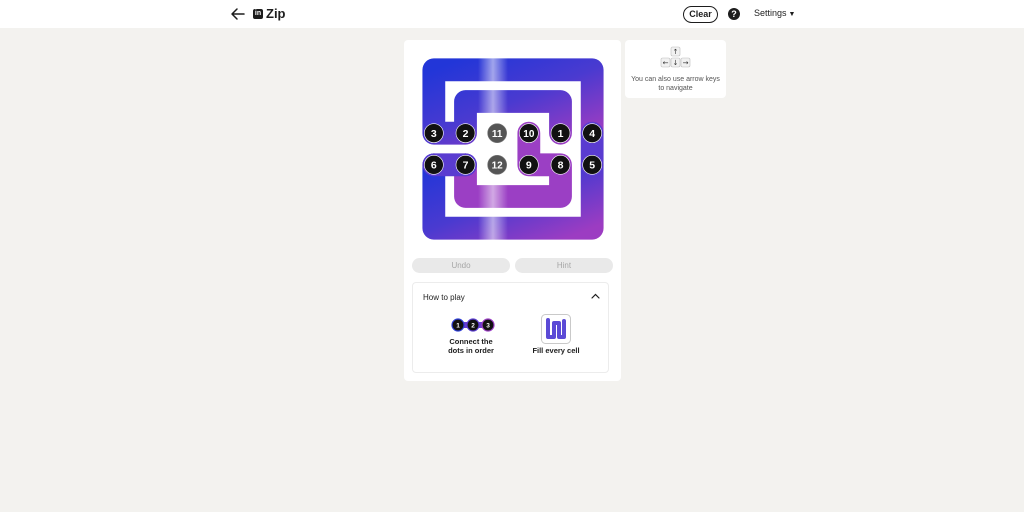  I want to click on dot-10: 10, so click(529, 133).